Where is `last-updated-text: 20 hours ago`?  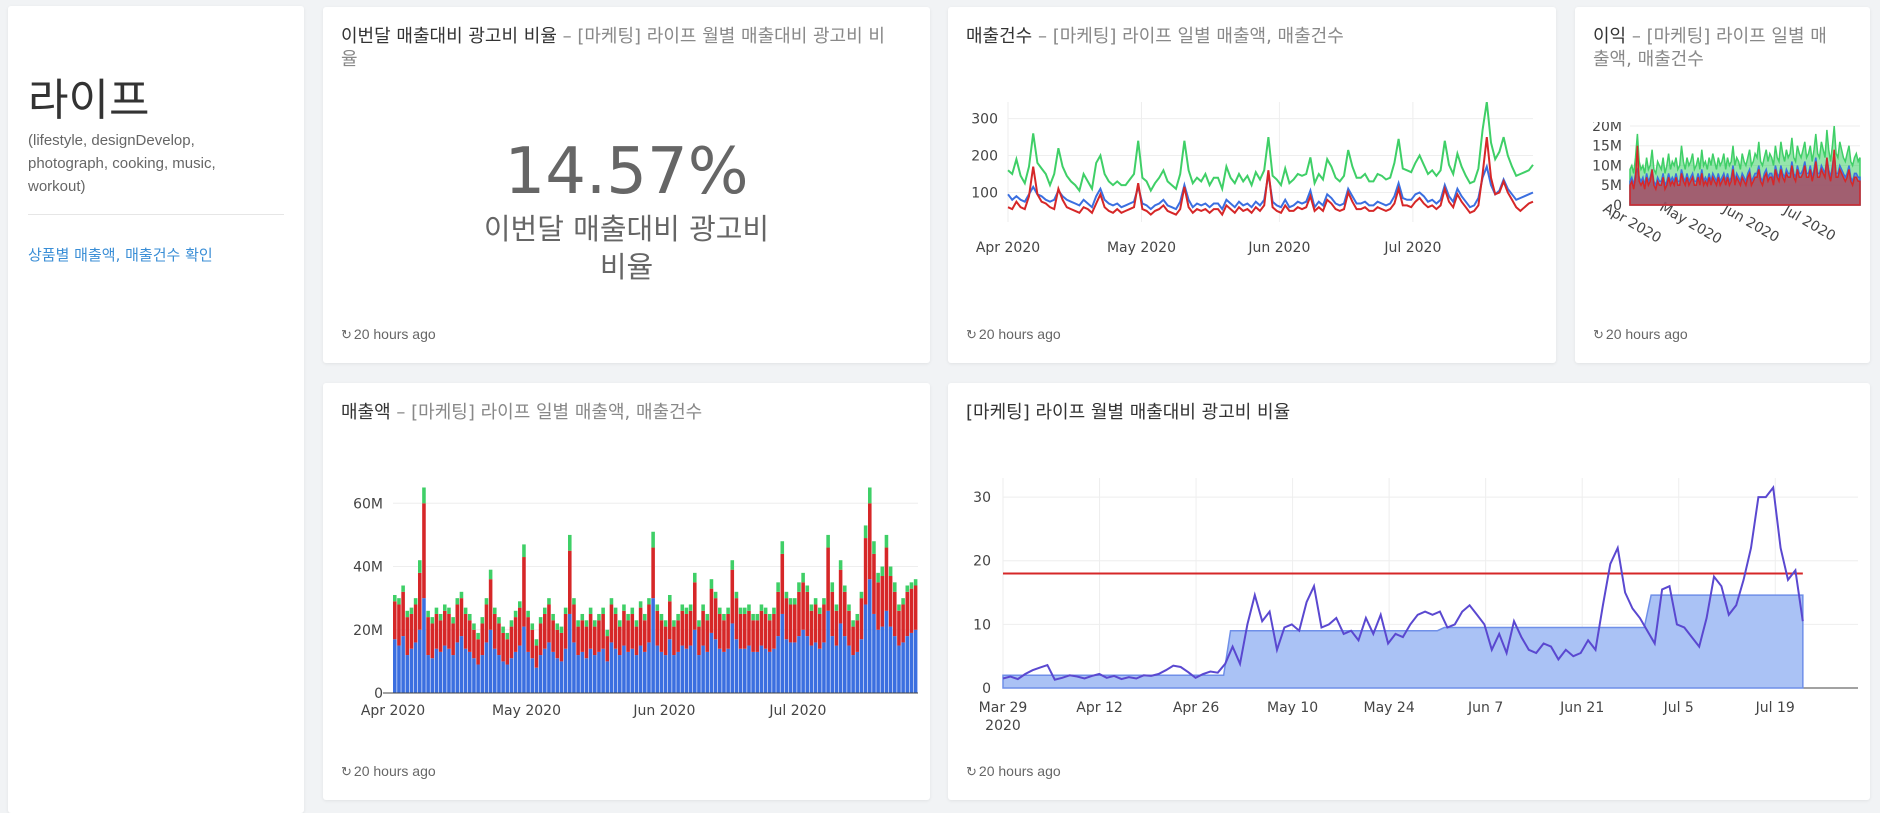
last-updated-text: 20 hours ago is located at coordinates (394, 334).